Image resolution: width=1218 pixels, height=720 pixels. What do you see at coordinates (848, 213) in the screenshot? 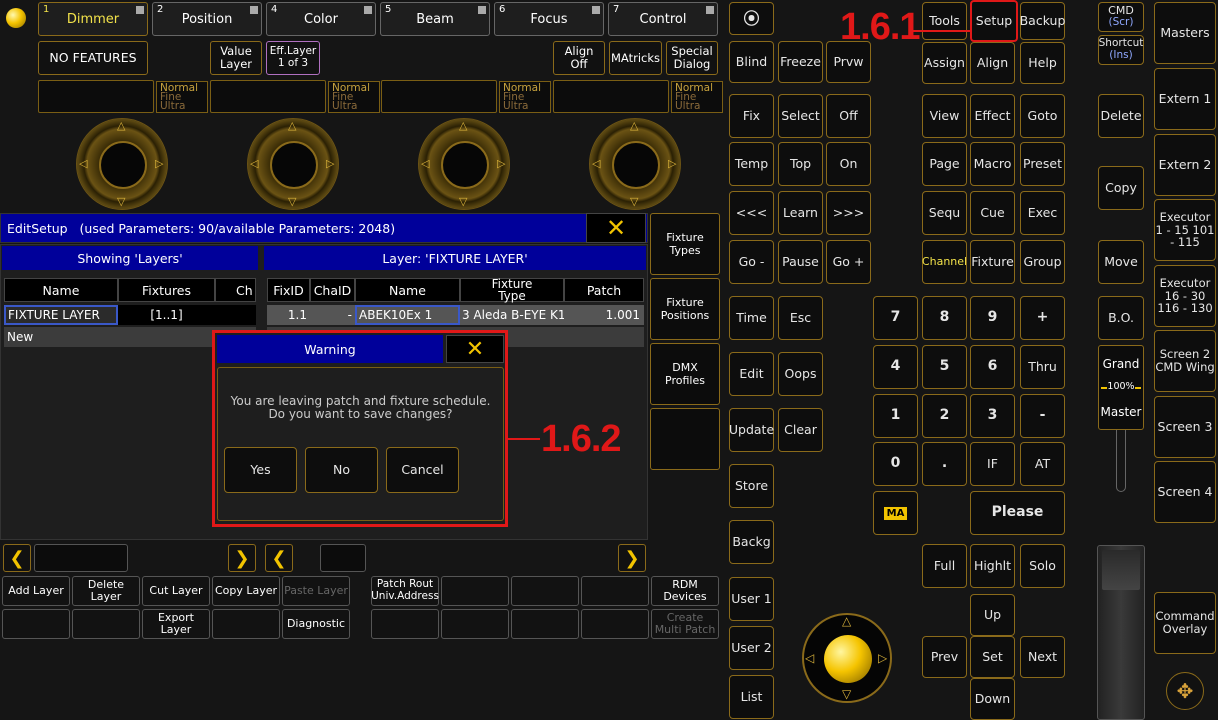
I see `key-forward: >>>` at bounding box center [848, 213].